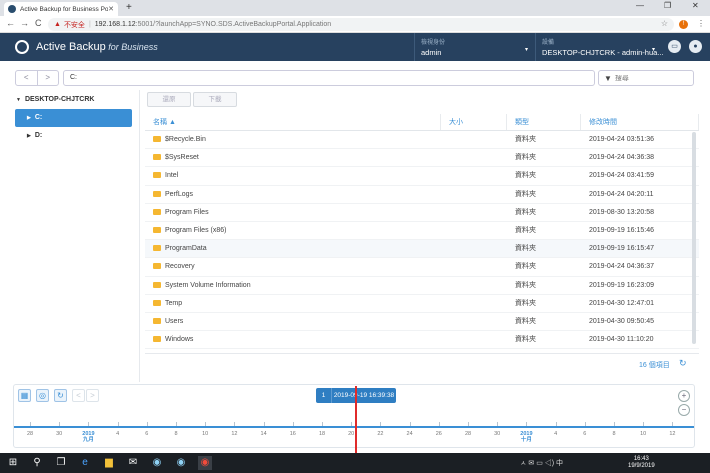  I want to click on browser-menu-icon: ⋮, so click(701, 23).